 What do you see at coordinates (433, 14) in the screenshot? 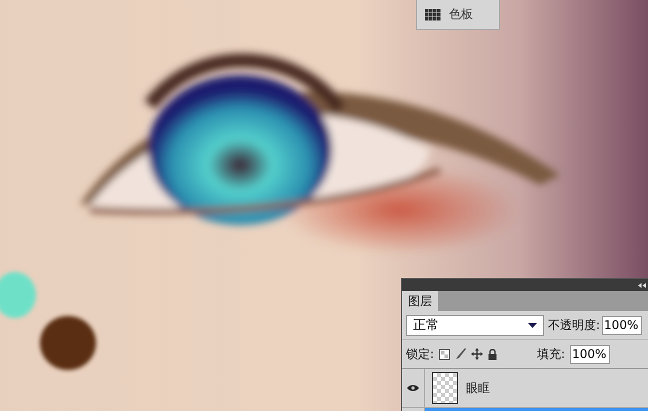
I see `grid-icon` at bounding box center [433, 14].